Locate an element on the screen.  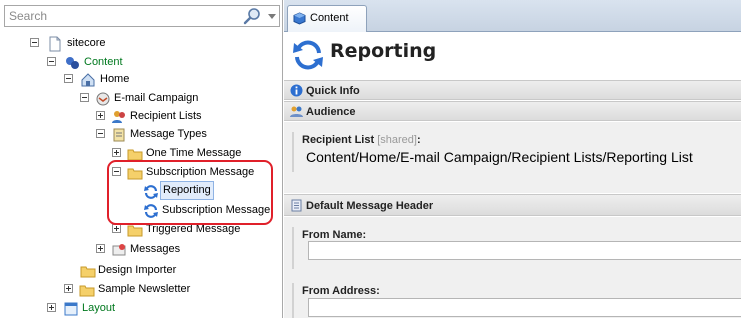
section-label: Quick Info is located at coordinates (333, 91).